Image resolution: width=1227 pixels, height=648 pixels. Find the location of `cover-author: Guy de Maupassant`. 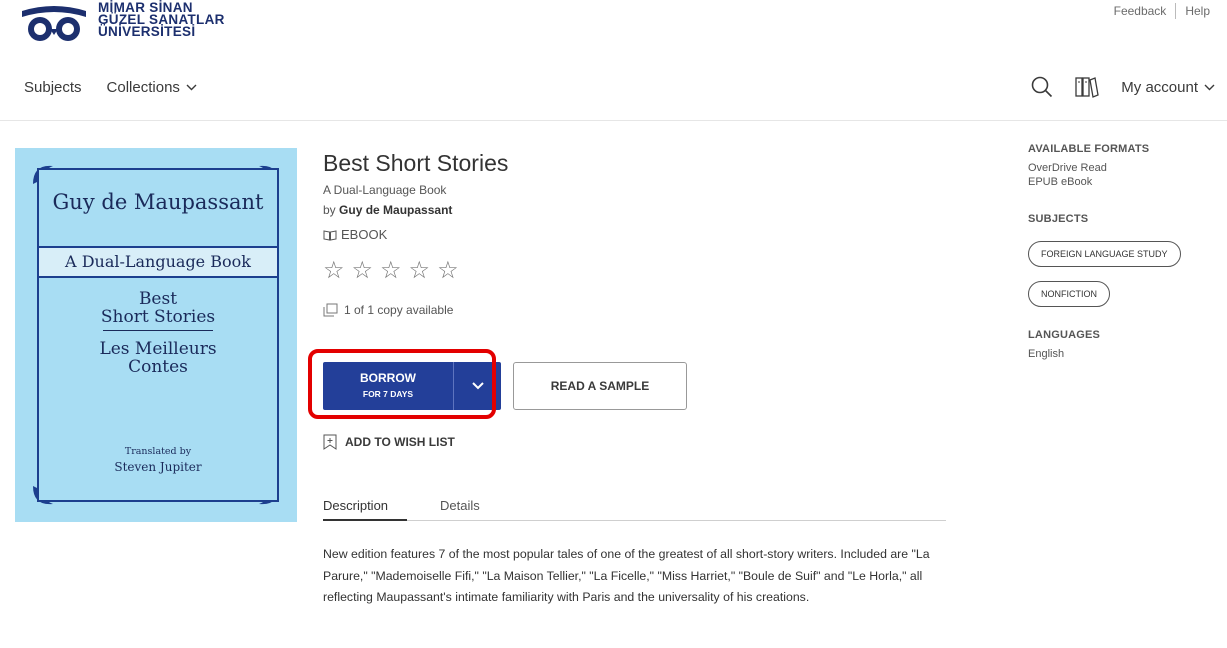

cover-author: Guy de Maupassant is located at coordinates (158, 202).